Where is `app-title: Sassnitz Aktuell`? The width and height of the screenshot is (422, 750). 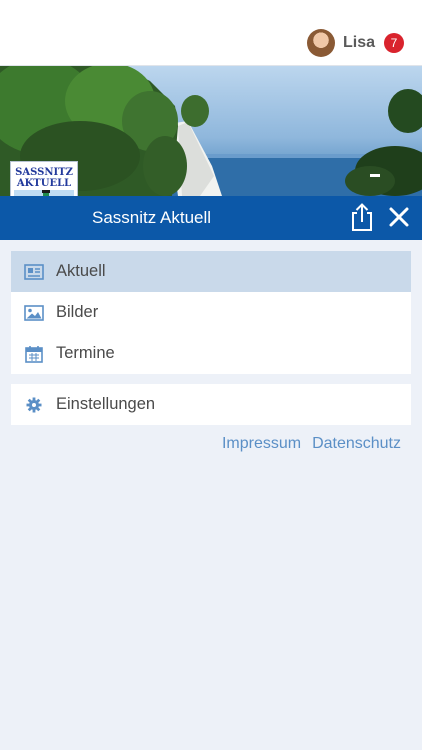 app-title: Sassnitz Aktuell is located at coordinates (152, 217).